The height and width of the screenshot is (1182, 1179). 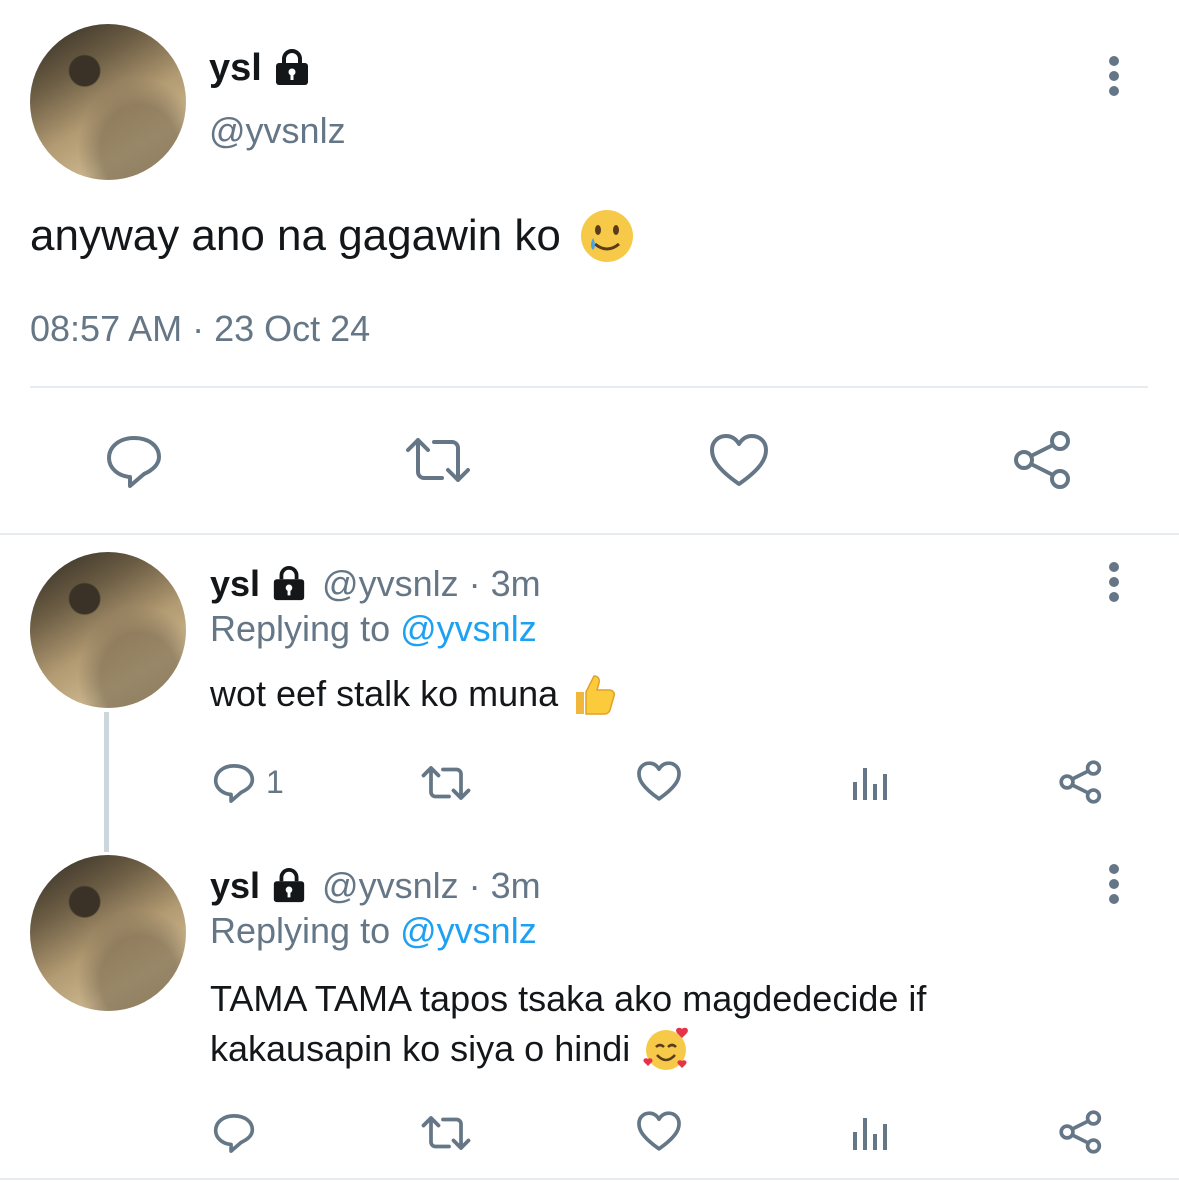 I want to click on reply-2-display-name: ysl, so click(x=235, y=885).